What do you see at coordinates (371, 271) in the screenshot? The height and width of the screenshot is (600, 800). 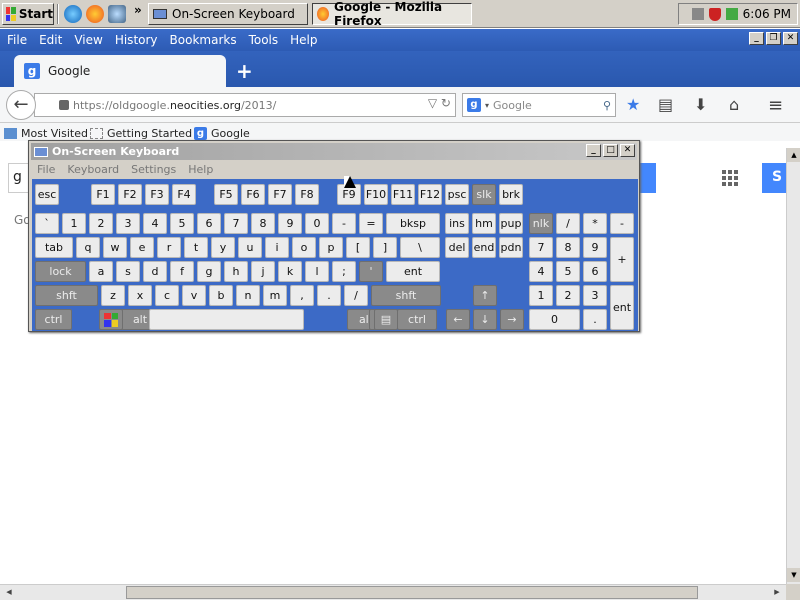 I see `osk-key-3-11: '` at bounding box center [371, 271].